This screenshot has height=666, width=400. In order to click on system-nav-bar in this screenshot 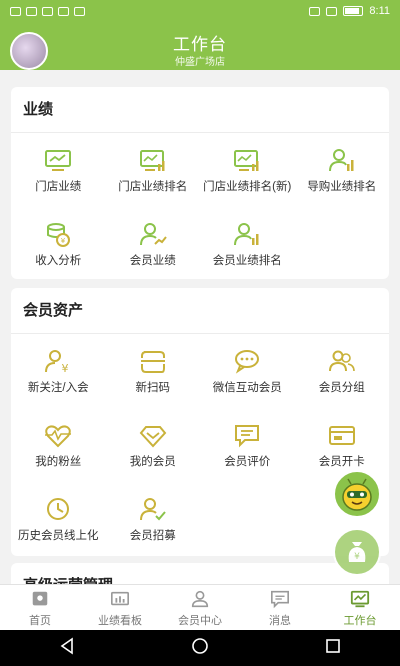, I will do `click(200, 648)`.